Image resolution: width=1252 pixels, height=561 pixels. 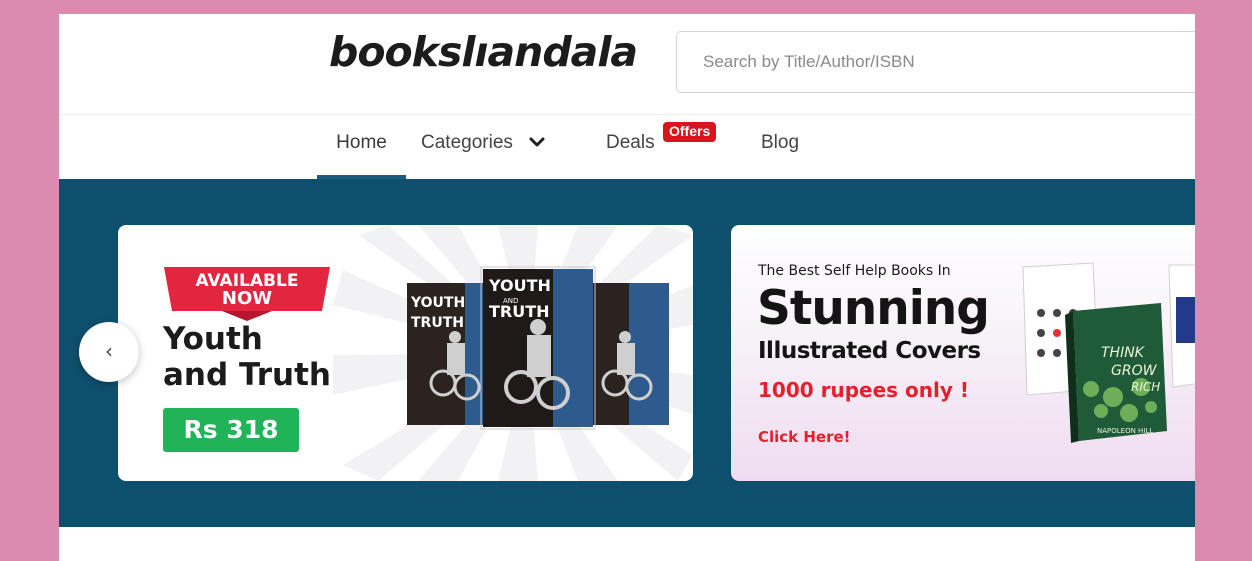 I want to click on click-here-link: Click Here!, so click(x=804, y=437).